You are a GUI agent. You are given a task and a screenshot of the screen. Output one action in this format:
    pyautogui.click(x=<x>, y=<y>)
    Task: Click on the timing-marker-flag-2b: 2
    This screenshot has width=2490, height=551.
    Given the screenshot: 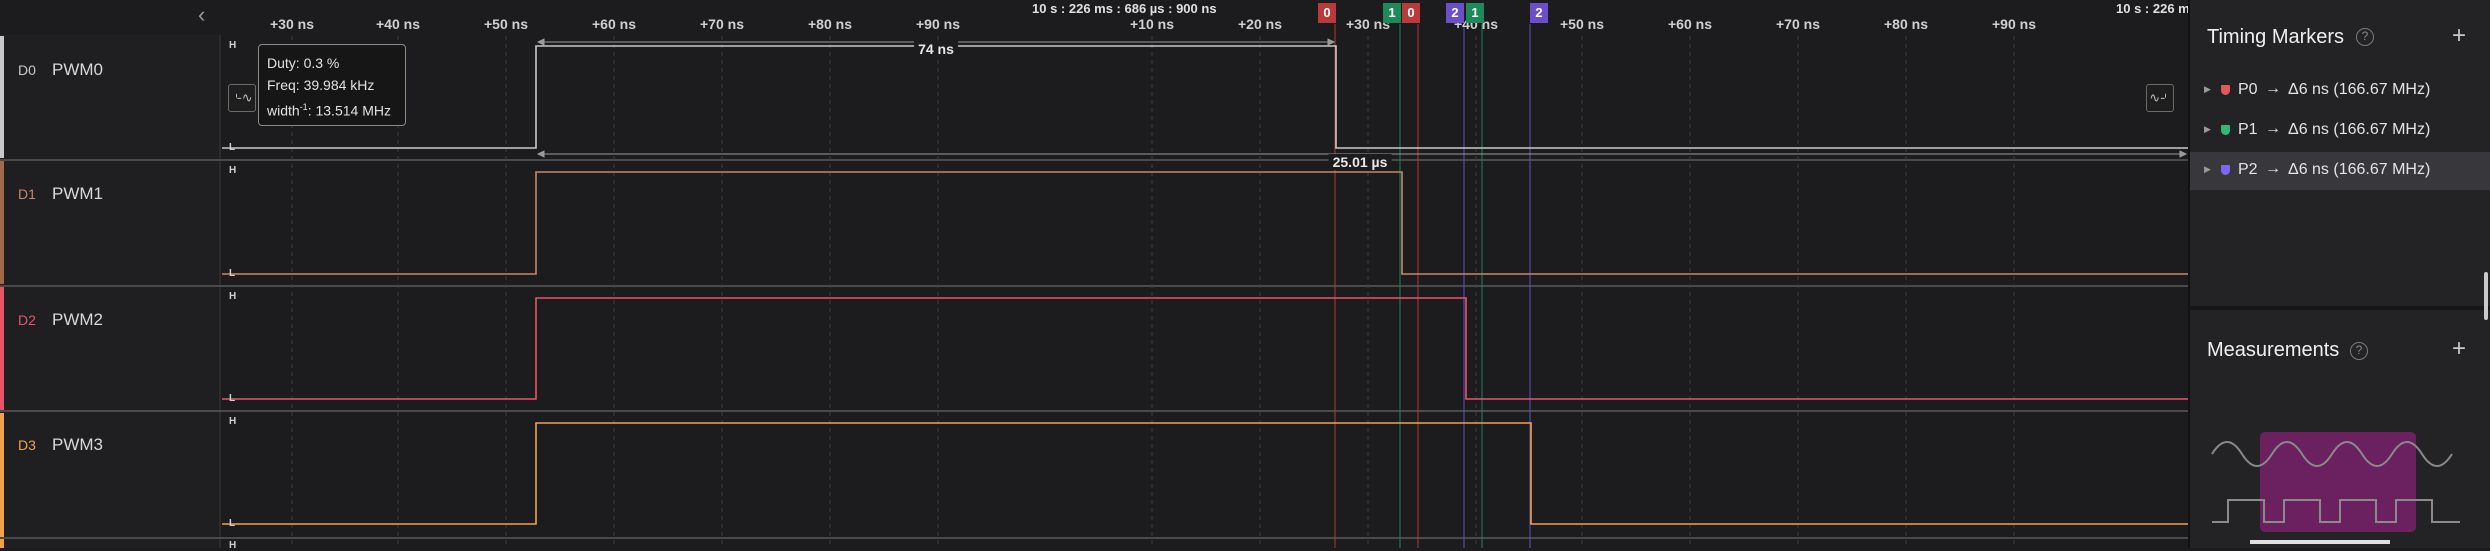 What is the action you would take?
    pyautogui.click(x=1539, y=13)
    